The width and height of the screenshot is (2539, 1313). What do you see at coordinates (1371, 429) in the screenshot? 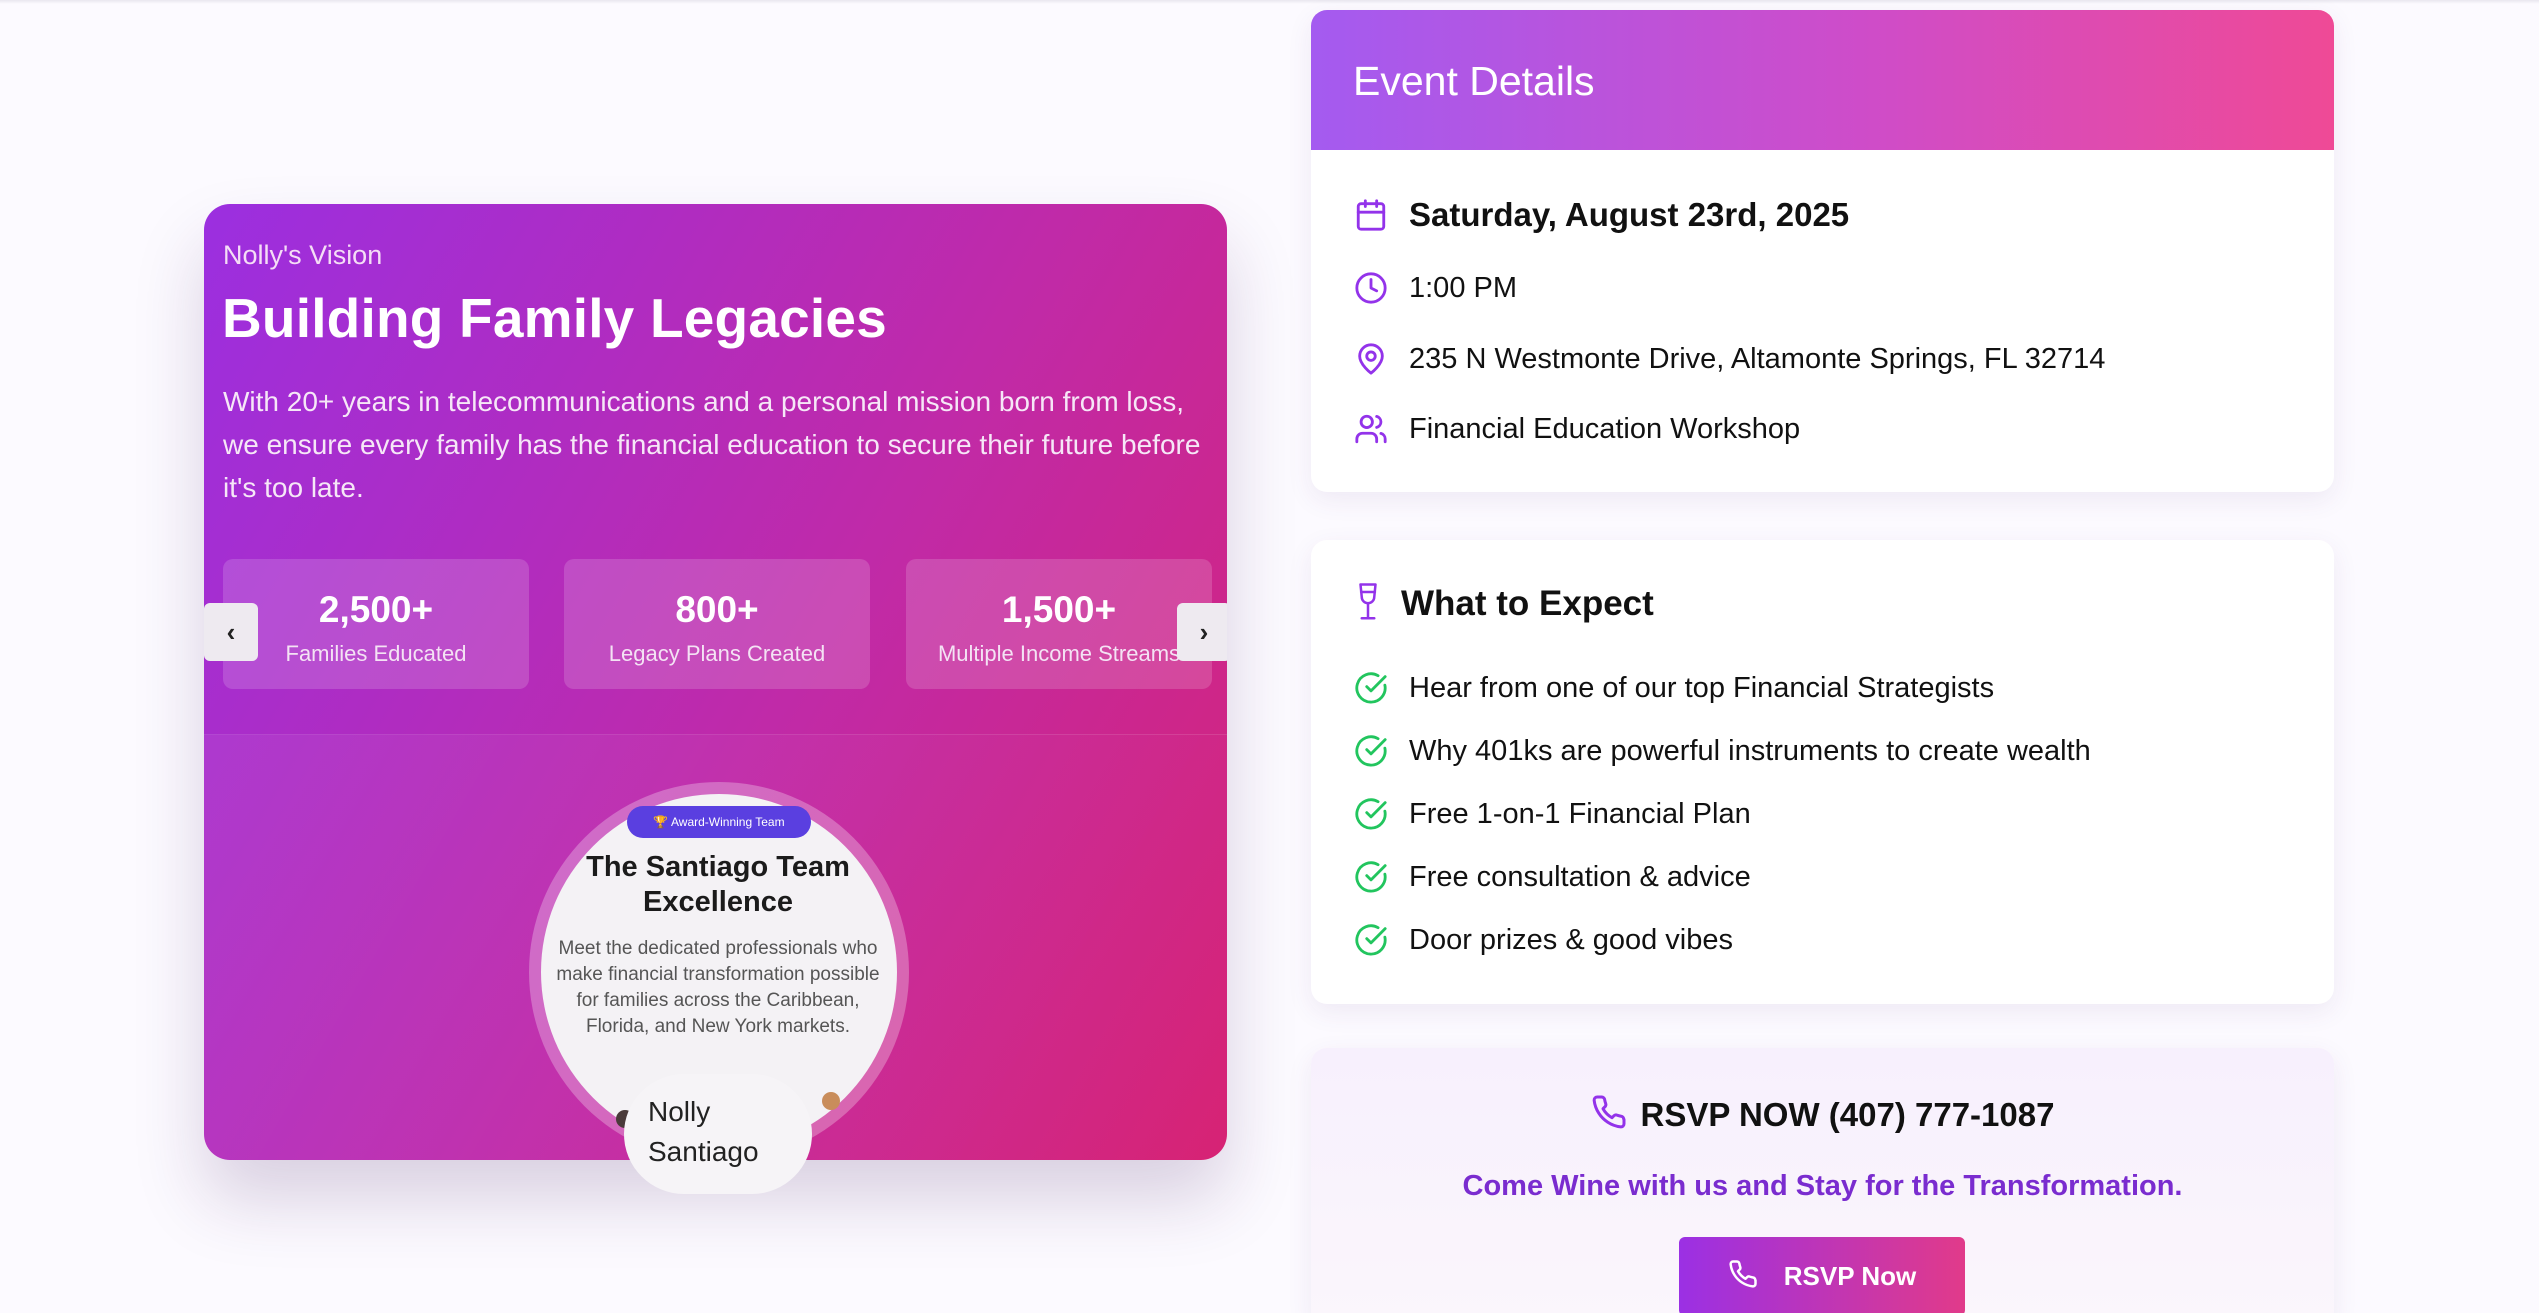
I see `users-icon` at bounding box center [1371, 429].